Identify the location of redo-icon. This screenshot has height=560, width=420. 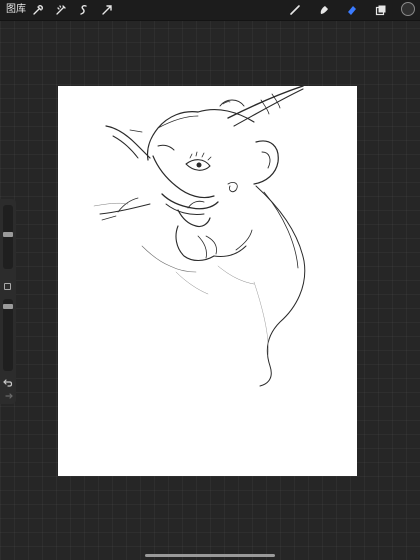
(8, 397).